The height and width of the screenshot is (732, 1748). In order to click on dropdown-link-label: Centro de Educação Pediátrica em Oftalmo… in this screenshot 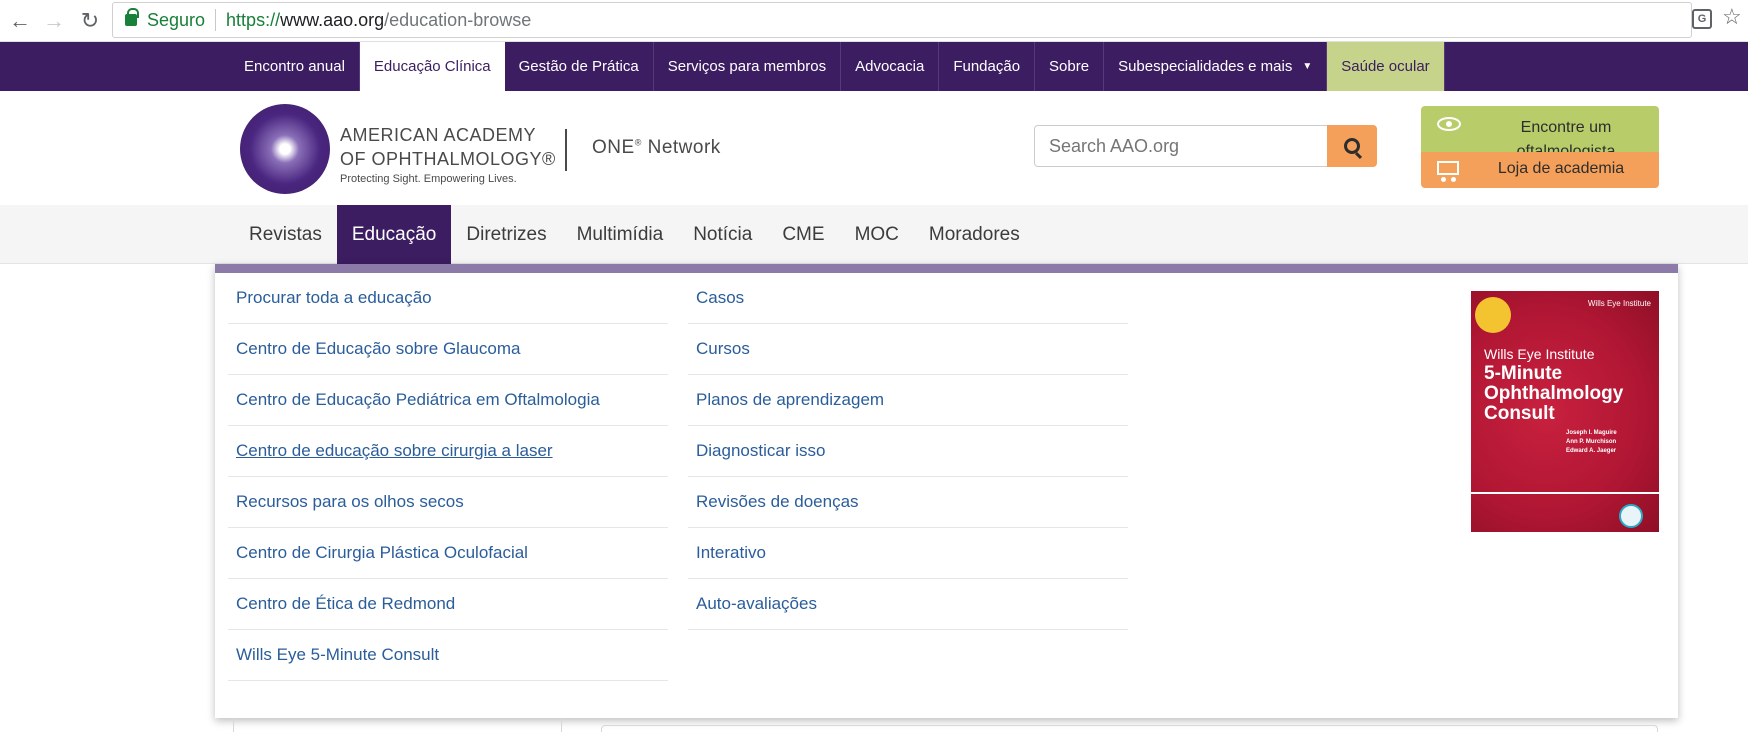, I will do `click(418, 399)`.